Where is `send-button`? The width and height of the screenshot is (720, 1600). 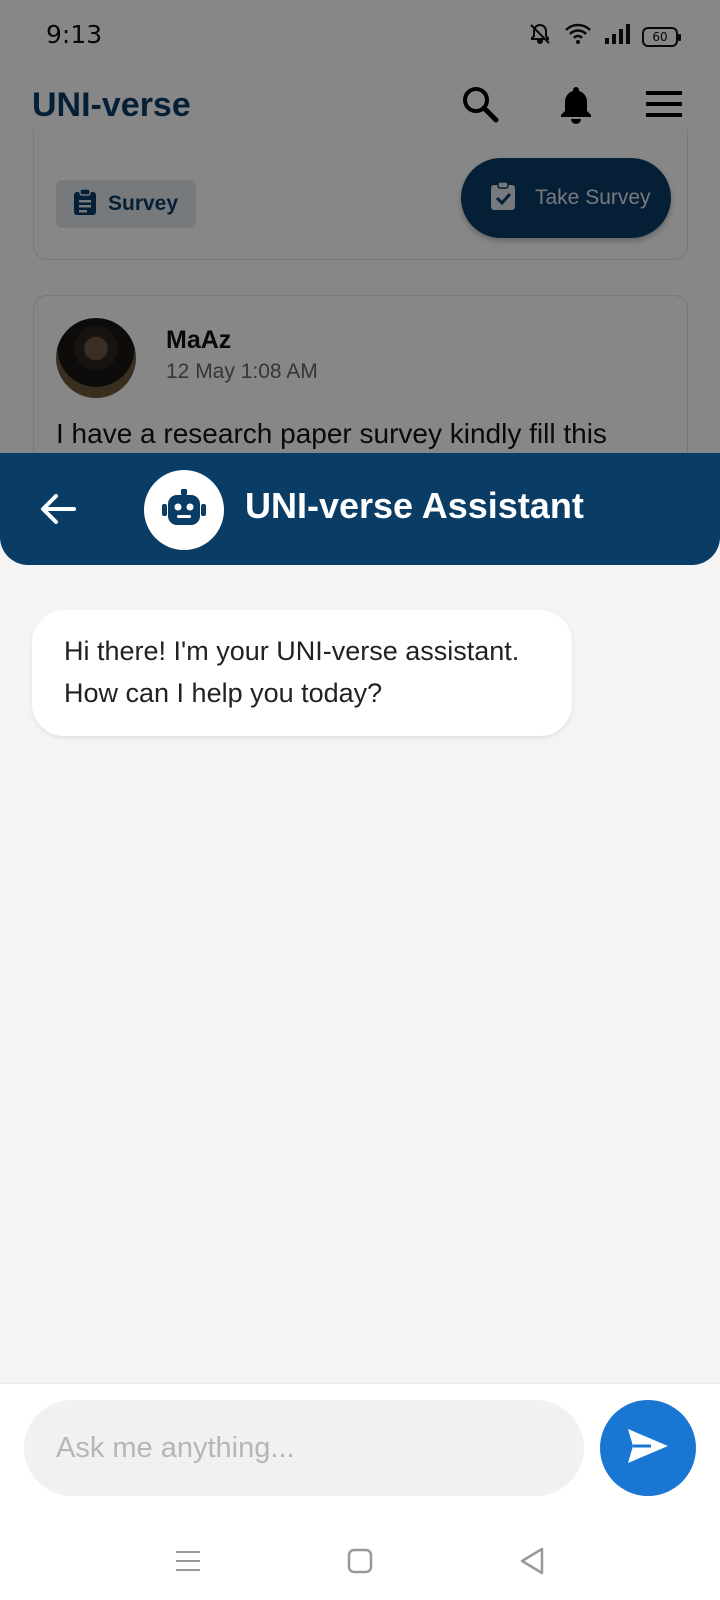
send-button is located at coordinates (648, 1448).